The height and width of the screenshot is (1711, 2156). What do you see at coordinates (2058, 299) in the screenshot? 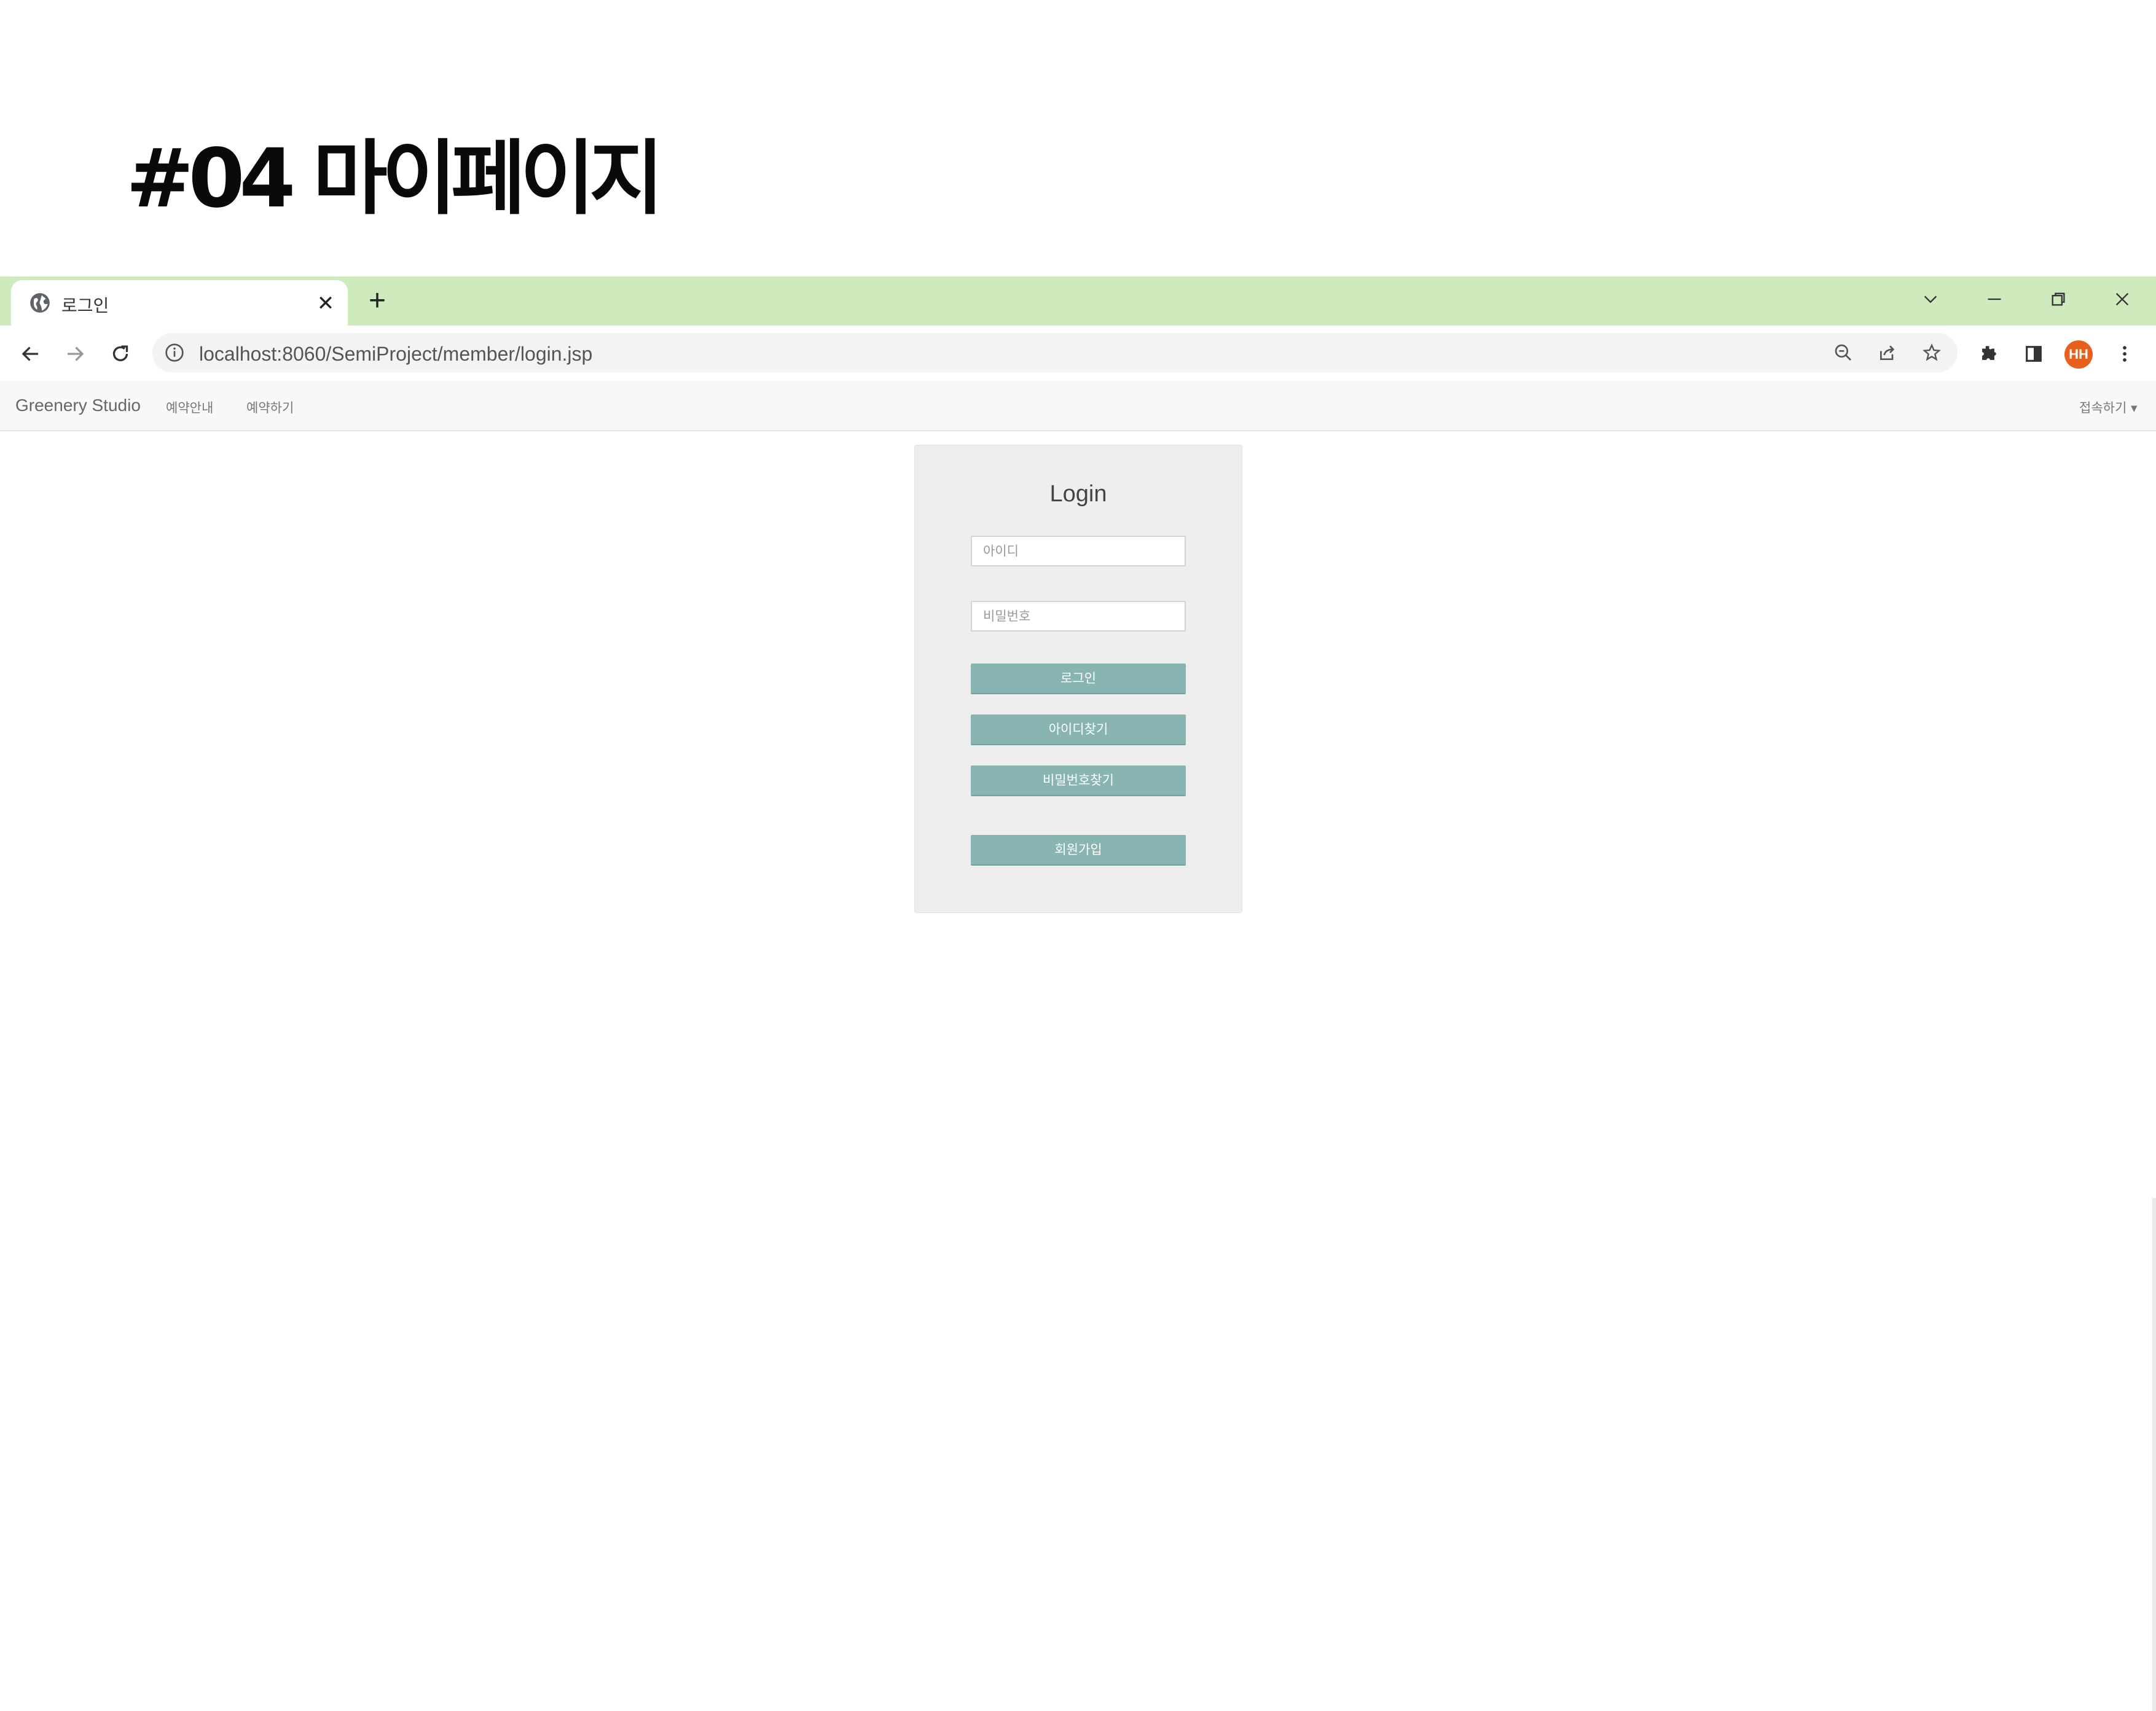
I see `restore-icon` at bounding box center [2058, 299].